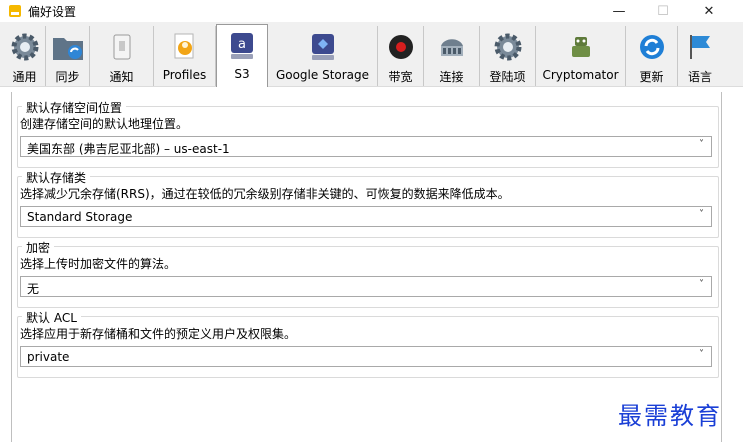 Image resolution: width=743 pixels, height=442 pixels. I want to click on close-button: ✕, so click(709, 11).